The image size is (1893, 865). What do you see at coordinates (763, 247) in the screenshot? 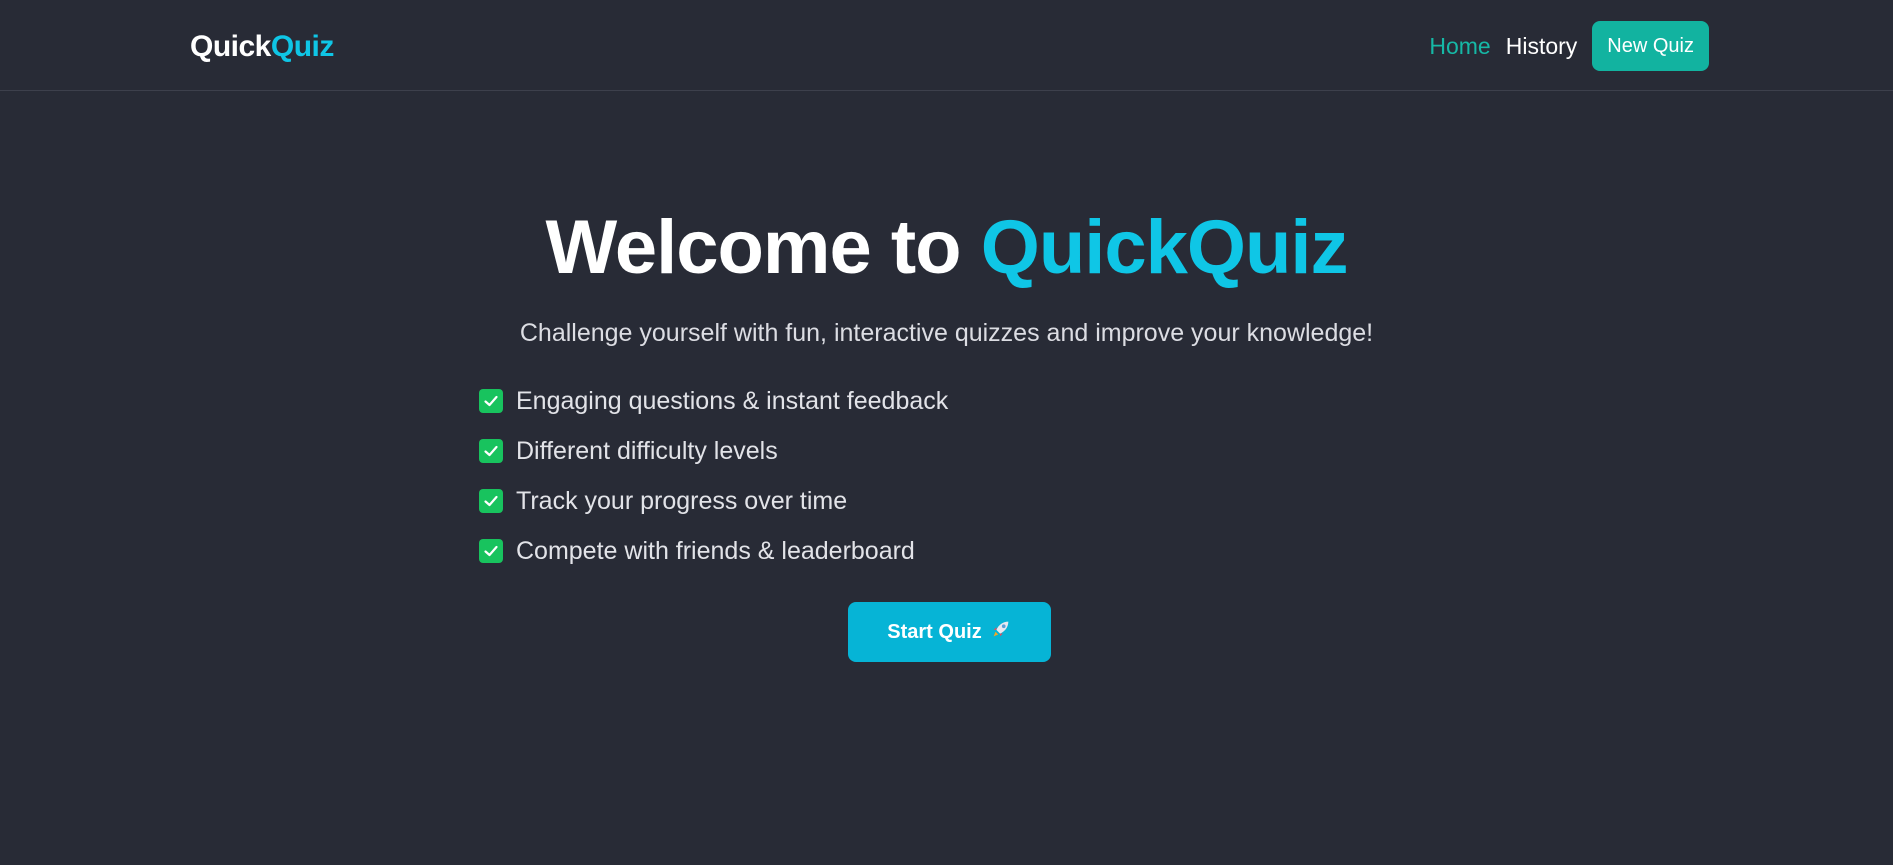
I see `hero-title-prefix: Welcome to` at bounding box center [763, 247].